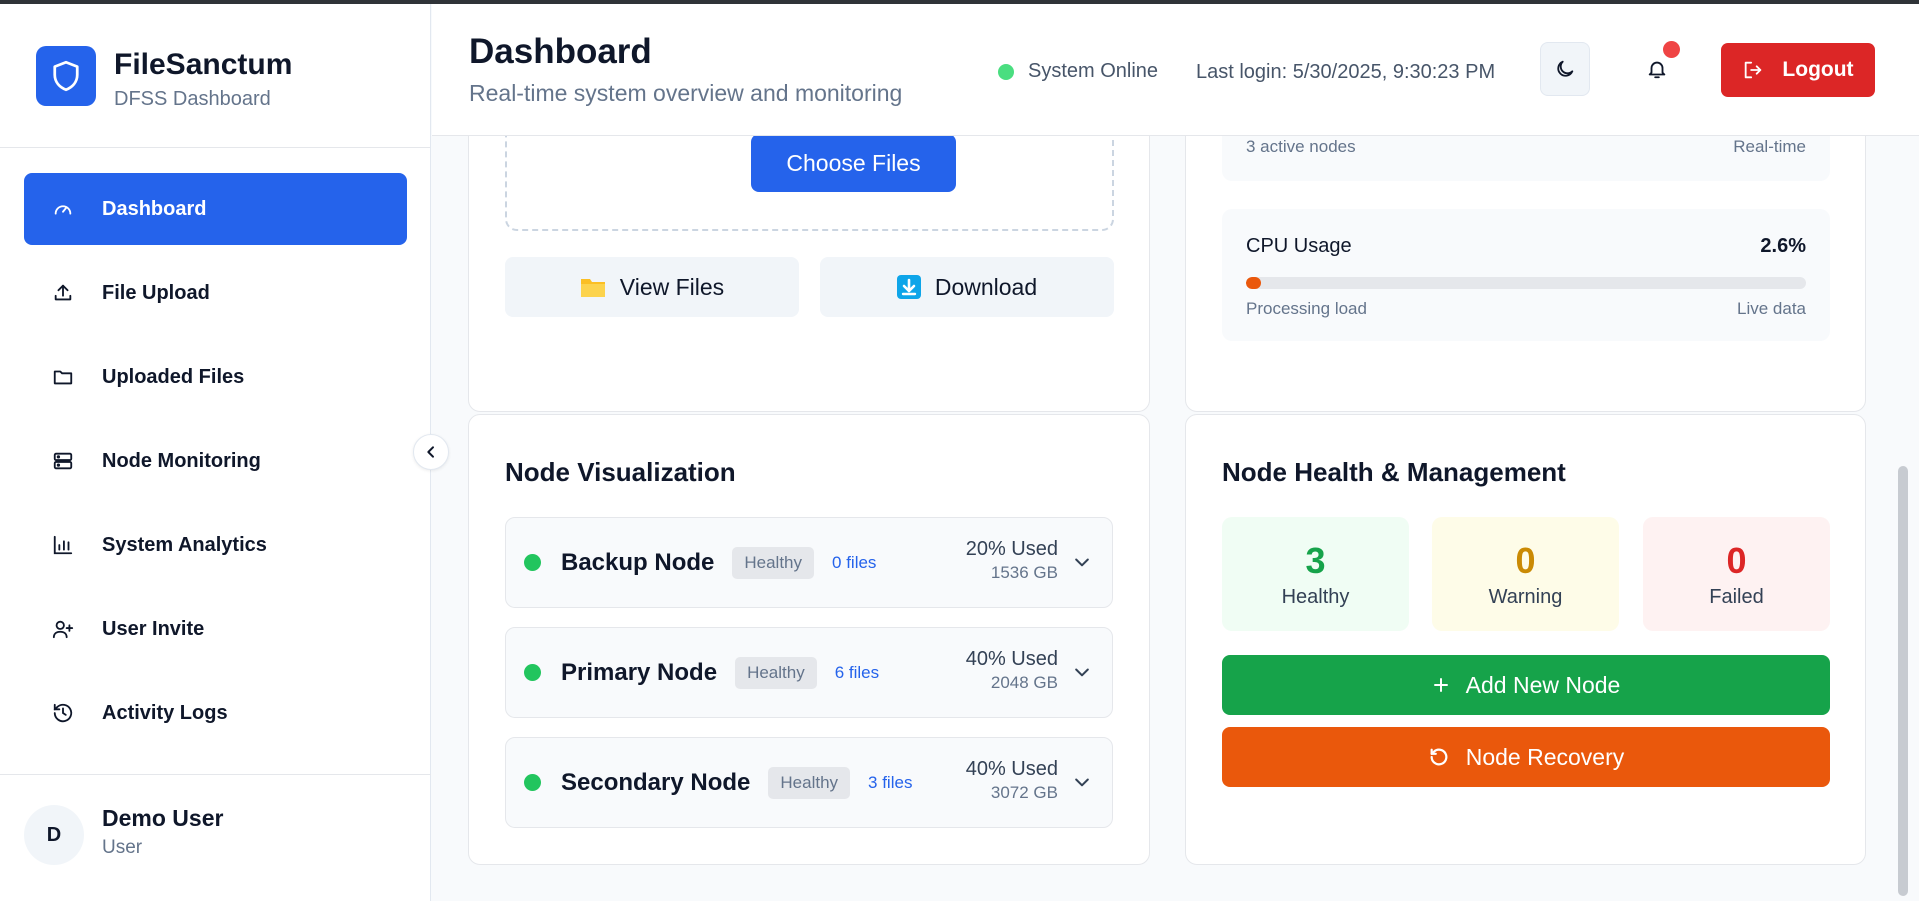  I want to click on logout-button: Logout, so click(1798, 70).